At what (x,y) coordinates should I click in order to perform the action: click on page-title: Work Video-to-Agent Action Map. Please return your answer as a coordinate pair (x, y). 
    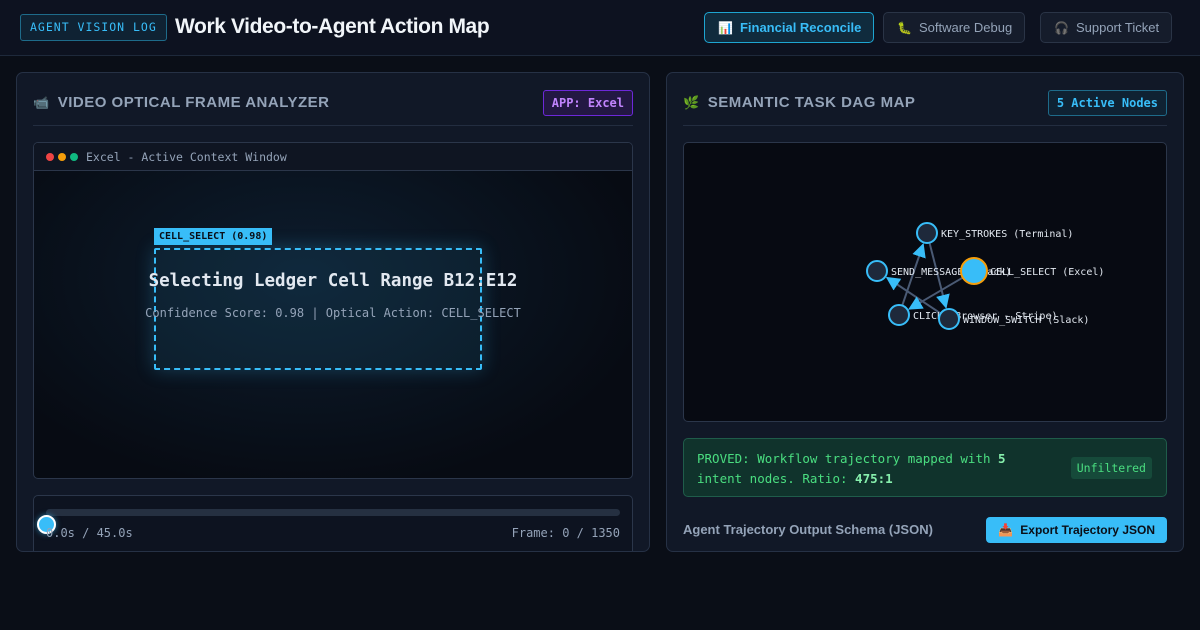
    Looking at the image, I should click on (332, 26).